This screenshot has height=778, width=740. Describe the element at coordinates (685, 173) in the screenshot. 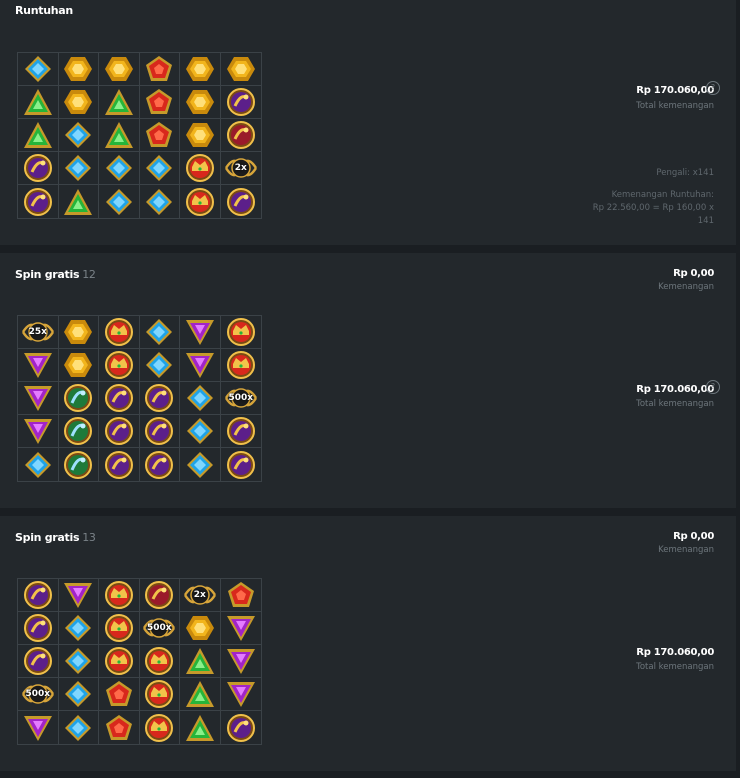

I see `multiplier-text: Pengali: x141` at that location.